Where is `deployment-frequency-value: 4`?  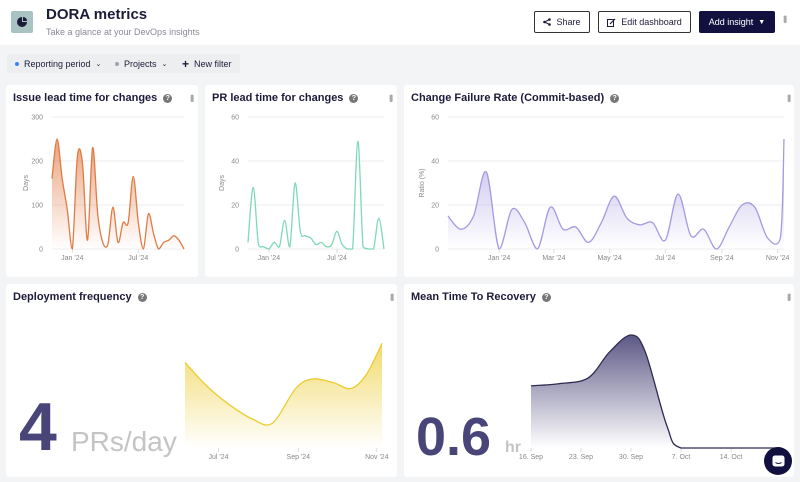
deployment-frequency-value: 4 is located at coordinates (38, 427).